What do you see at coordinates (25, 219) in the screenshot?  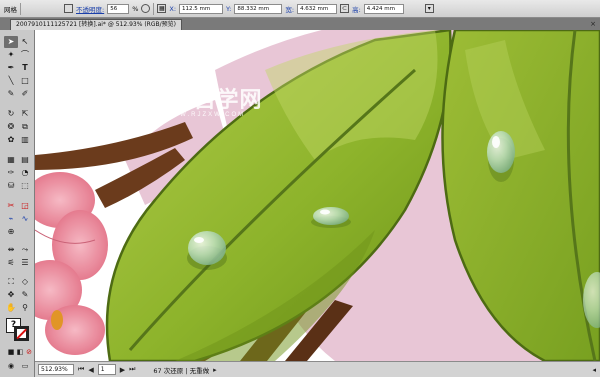 I see `scissors-tool-icon: ∿` at bounding box center [25, 219].